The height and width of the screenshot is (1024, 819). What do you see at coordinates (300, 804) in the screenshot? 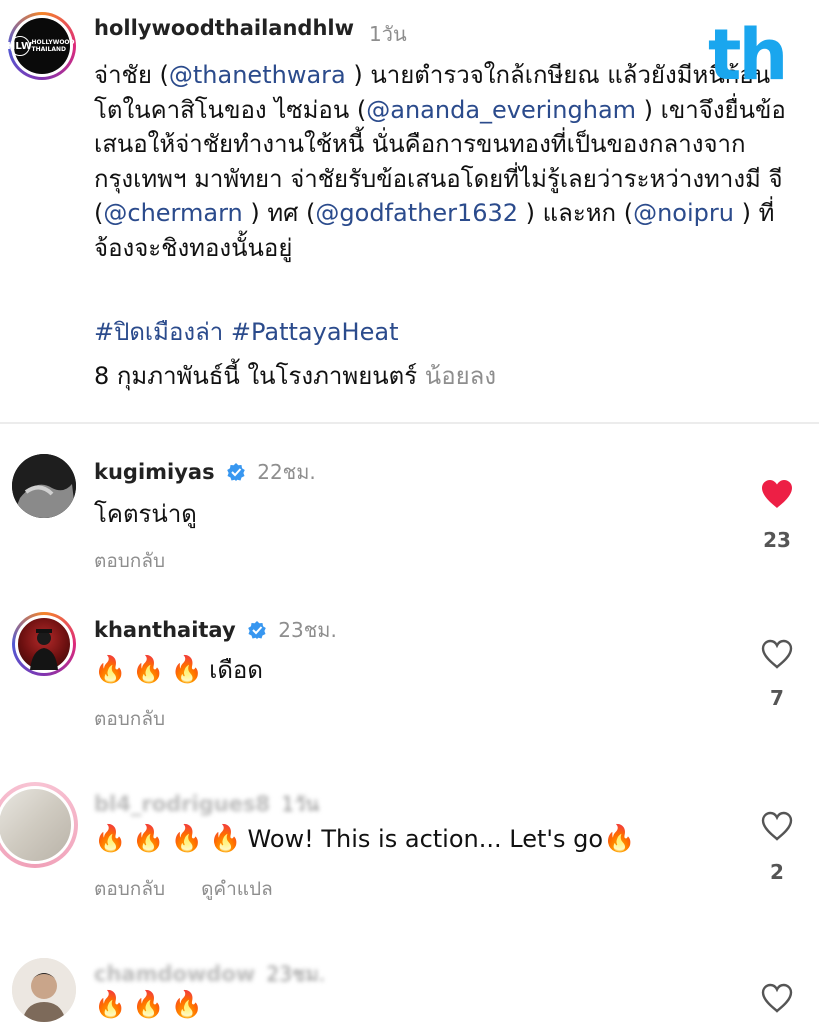
I see `comment-time: 1วัน` at bounding box center [300, 804].